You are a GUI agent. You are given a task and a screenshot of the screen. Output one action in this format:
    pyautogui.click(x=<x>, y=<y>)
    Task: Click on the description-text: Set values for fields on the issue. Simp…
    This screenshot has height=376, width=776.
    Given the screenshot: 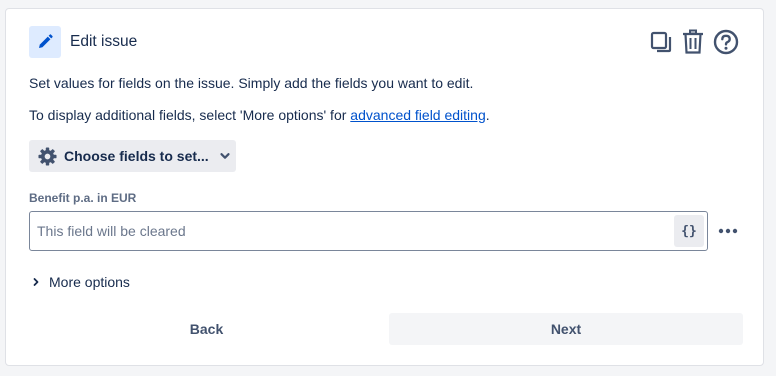 What is the action you would take?
    pyautogui.click(x=251, y=83)
    